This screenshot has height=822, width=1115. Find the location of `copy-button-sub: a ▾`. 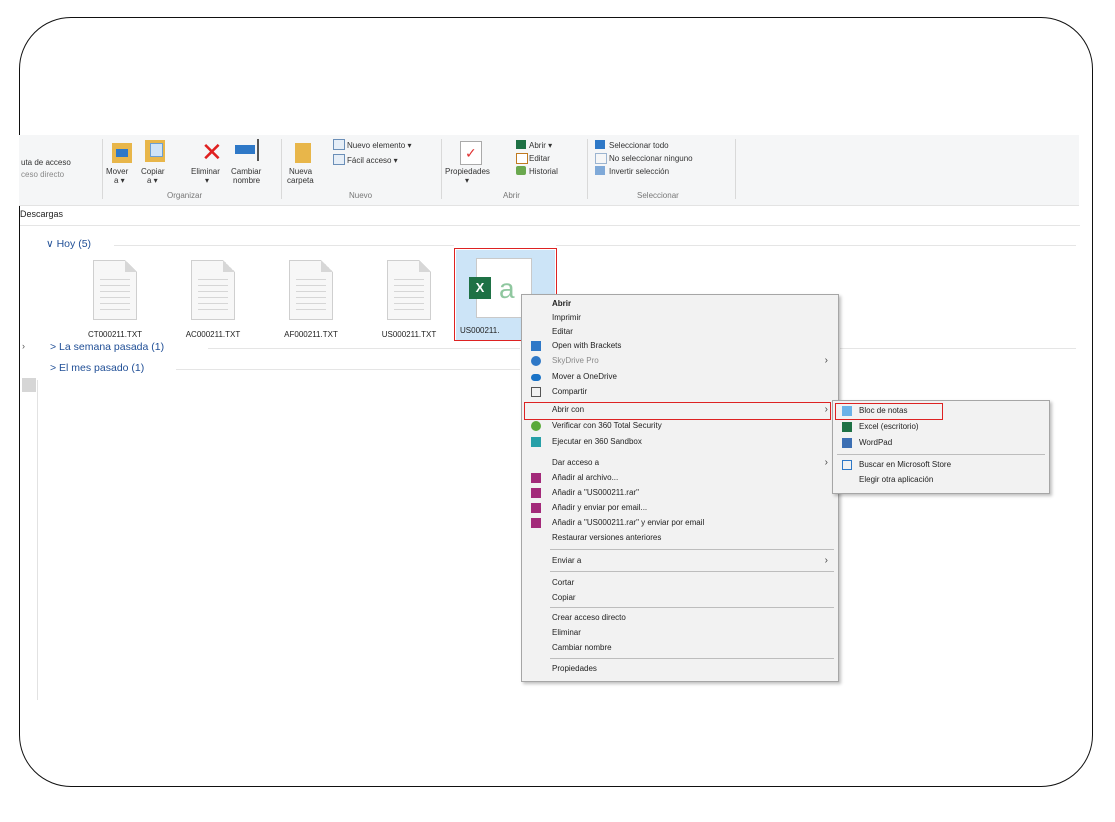

copy-button-sub: a ▾ is located at coordinates (152, 180).